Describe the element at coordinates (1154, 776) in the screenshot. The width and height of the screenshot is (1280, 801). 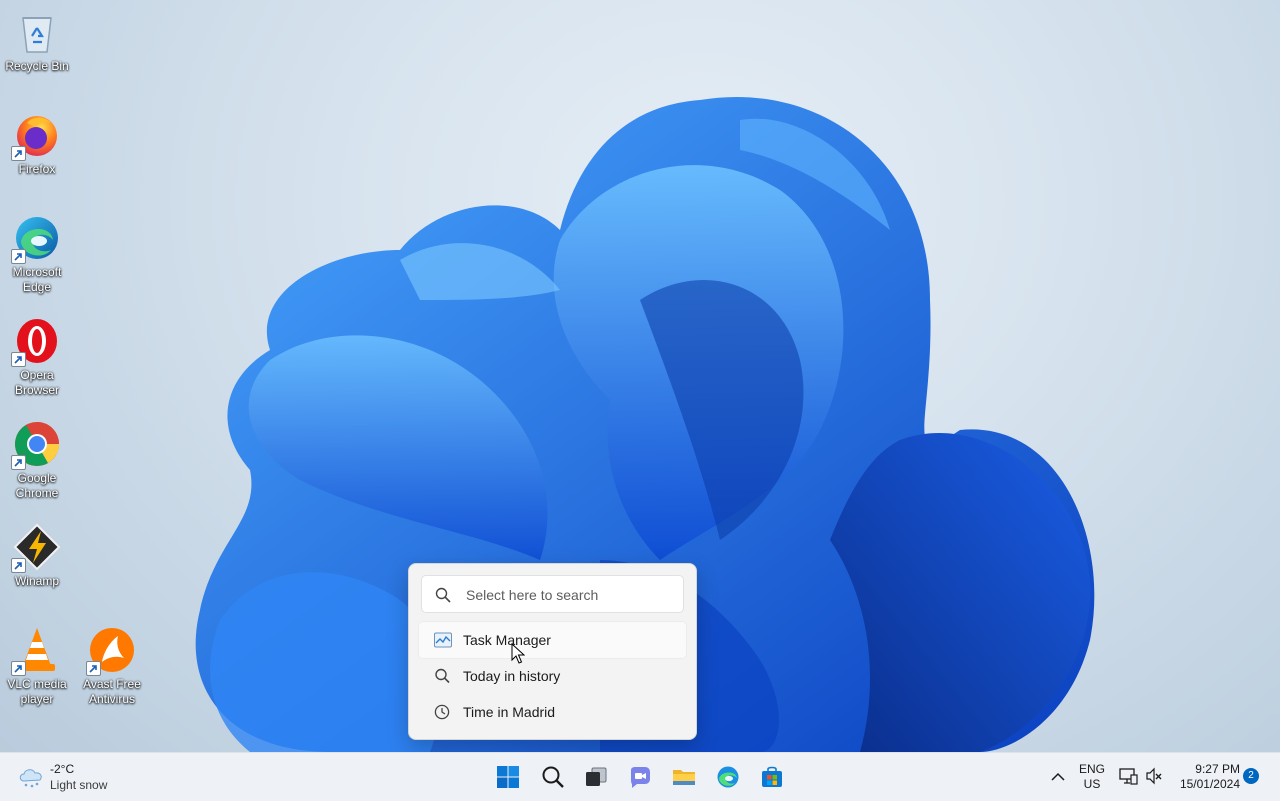
I see `speaker-muted-icon` at that location.